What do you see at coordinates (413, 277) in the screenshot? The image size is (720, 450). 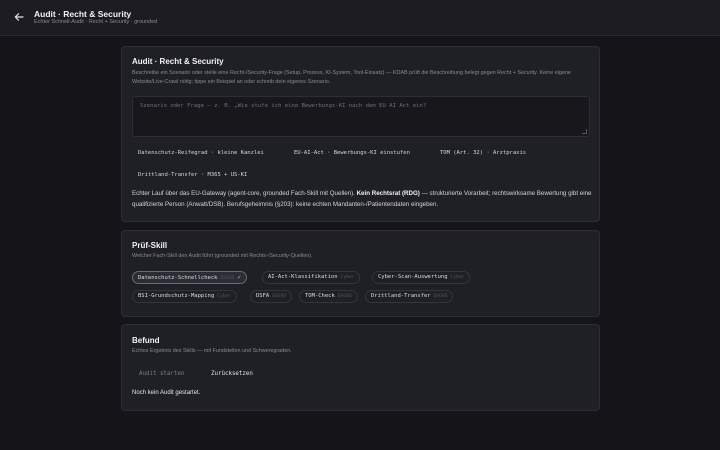 I see `skill-option-label: Cyber-Scan-Auswertung` at bounding box center [413, 277].